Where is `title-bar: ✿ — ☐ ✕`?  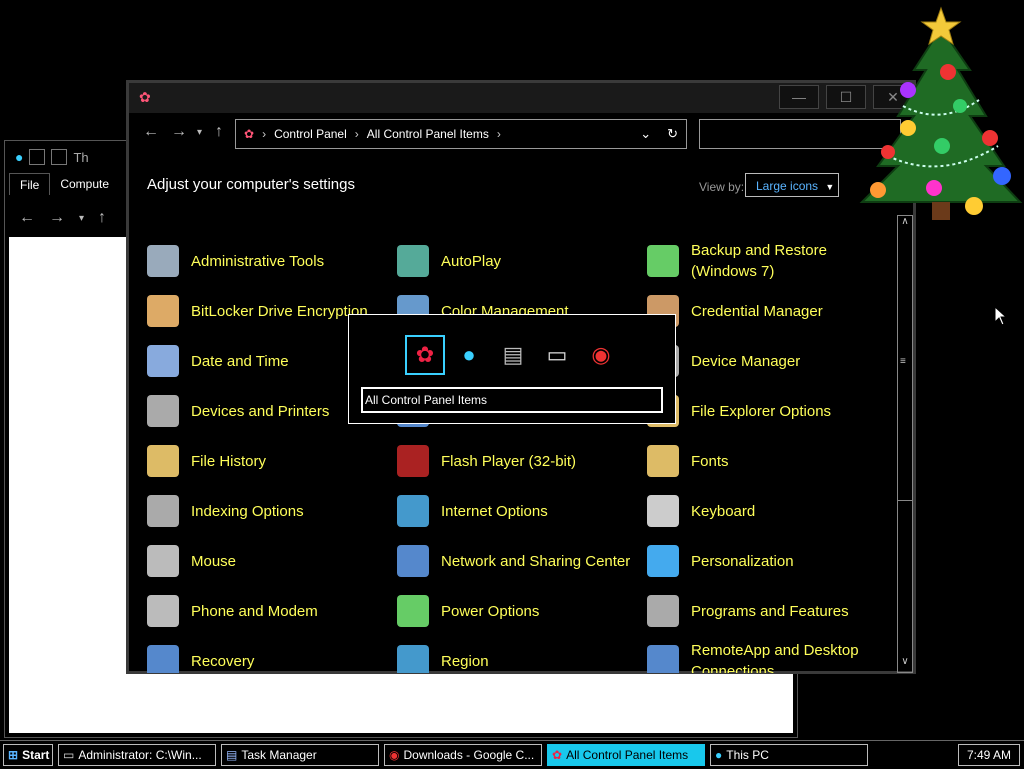 title-bar: ✿ — ☐ ✕ is located at coordinates (521, 98).